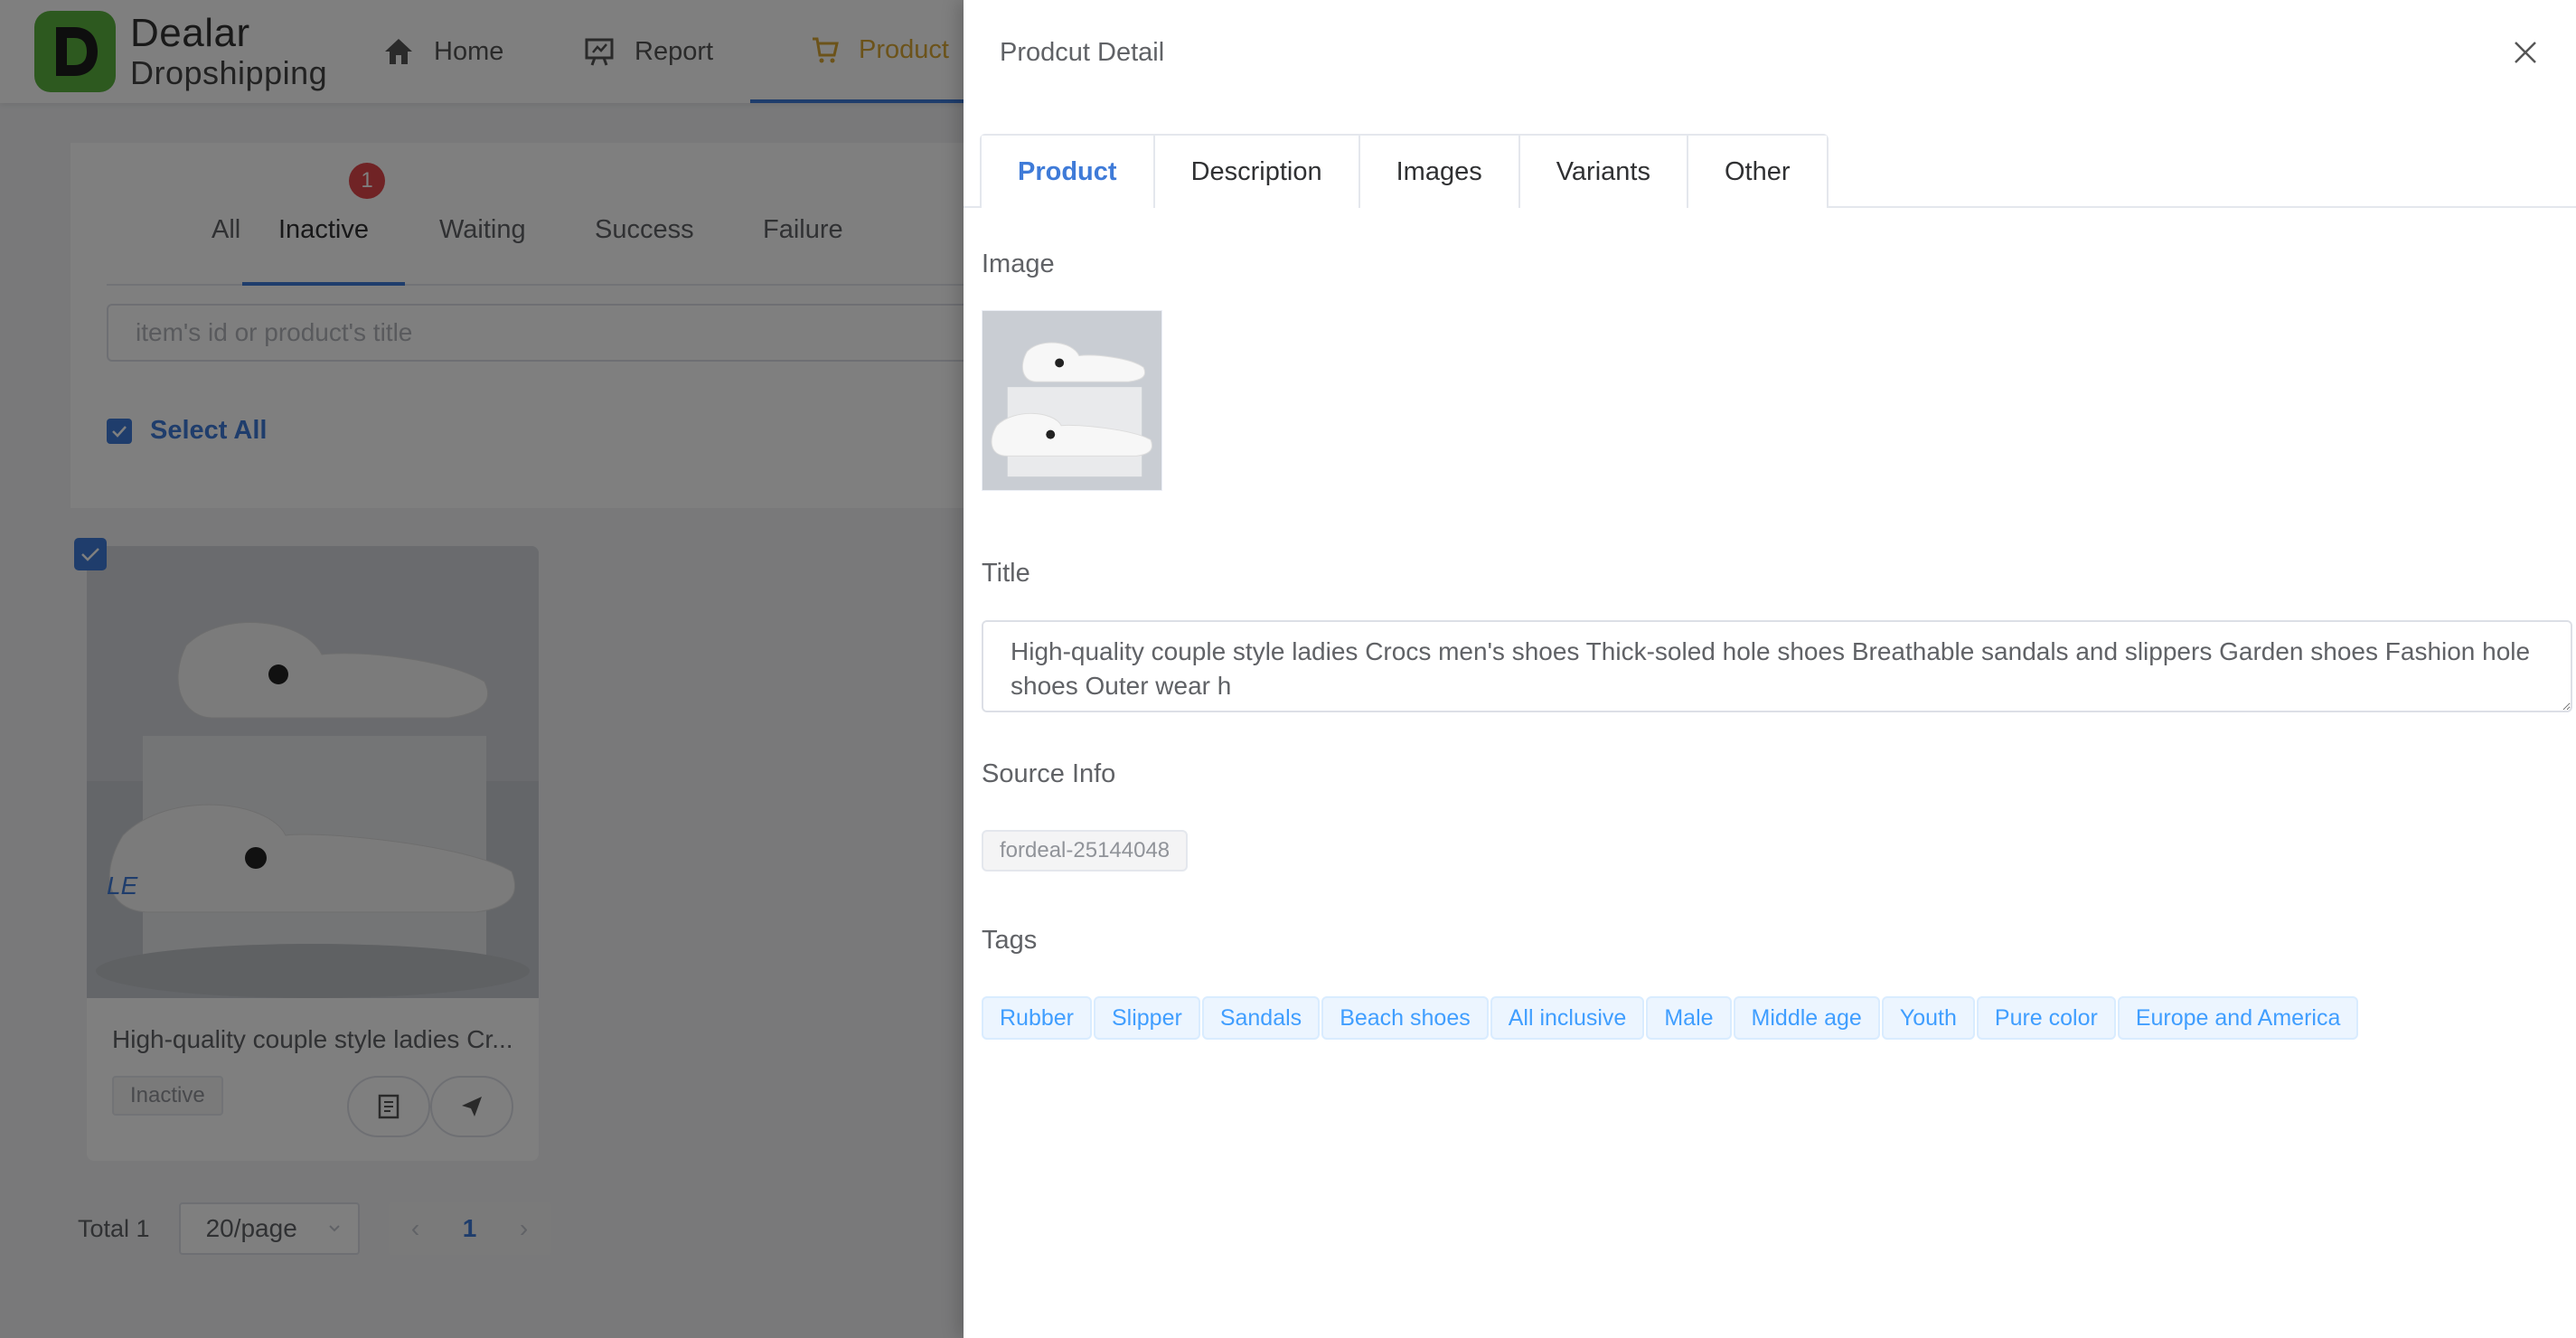 Image resolution: width=2576 pixels, height=1338 pixels. I want to click on source-info-label: Source Info, so click(1049, 773).